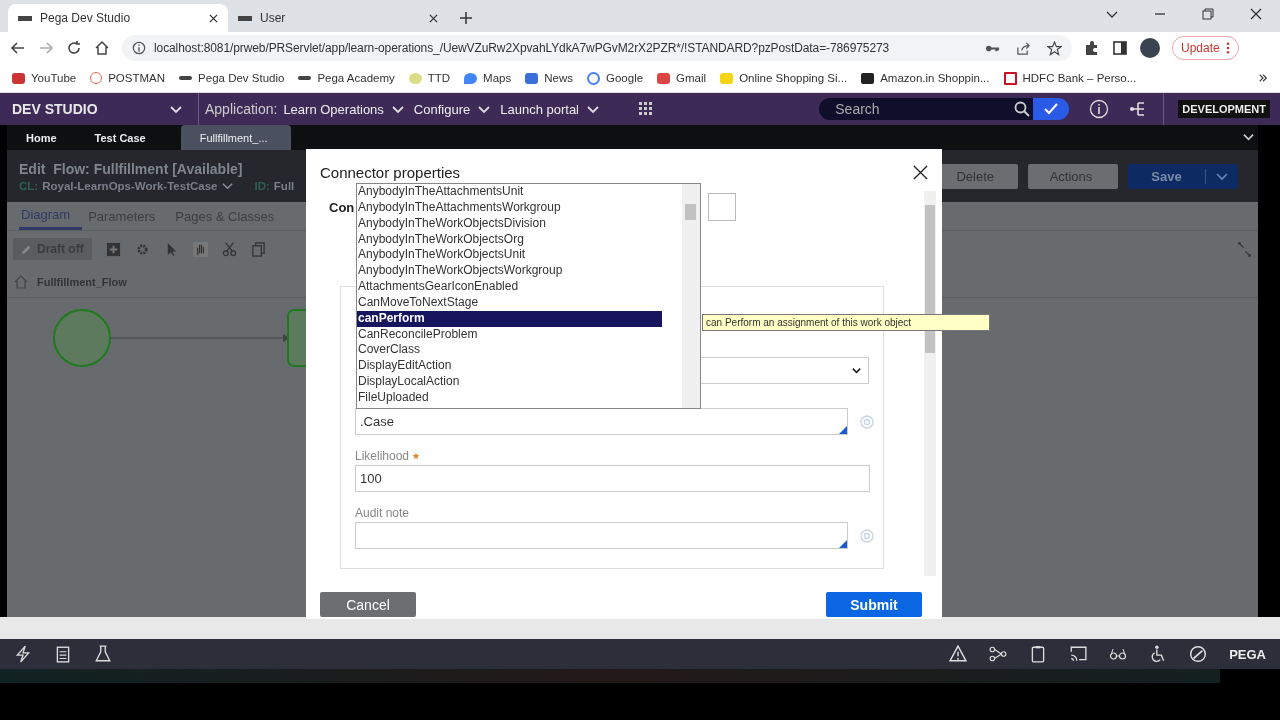  What do you see at coordinates (539, 109) in the screenshot?
I see `header-menu: Launch portal` at bounding box center [539, 109].